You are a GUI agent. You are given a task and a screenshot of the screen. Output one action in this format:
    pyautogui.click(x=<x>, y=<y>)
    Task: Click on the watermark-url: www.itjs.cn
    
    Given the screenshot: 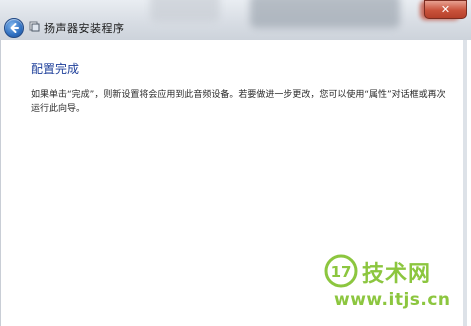 What is the action you would take?
    pyautogui.click(x=392, y=300)
    